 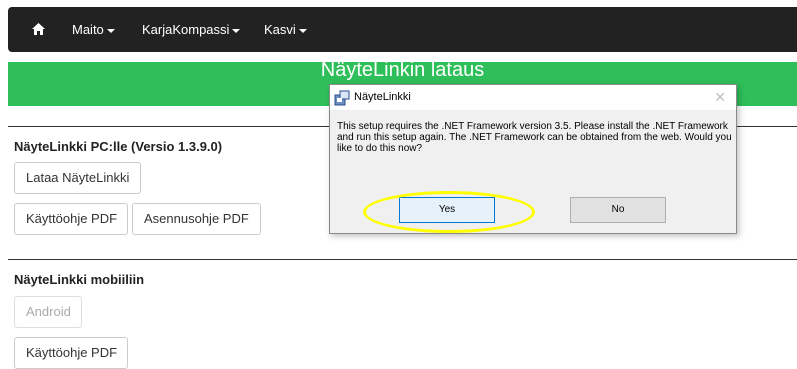 What do you see at coordinates (402, 71) in the screenshot?
I see `page-title: NäyteLinkin lataus` at bounding box center [402, 71].